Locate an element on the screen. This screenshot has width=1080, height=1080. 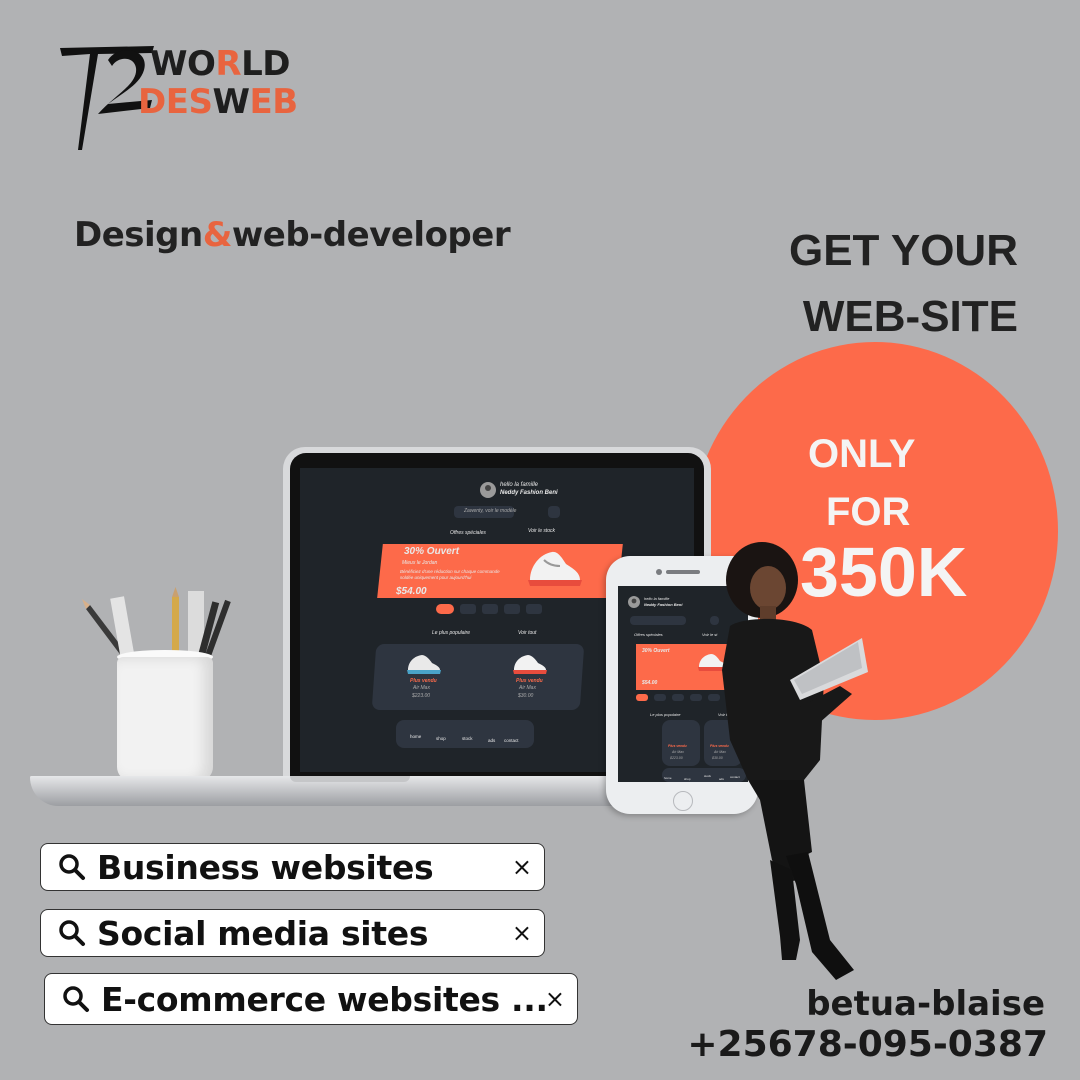
laptop-notch is located at coordinates (350, 779).